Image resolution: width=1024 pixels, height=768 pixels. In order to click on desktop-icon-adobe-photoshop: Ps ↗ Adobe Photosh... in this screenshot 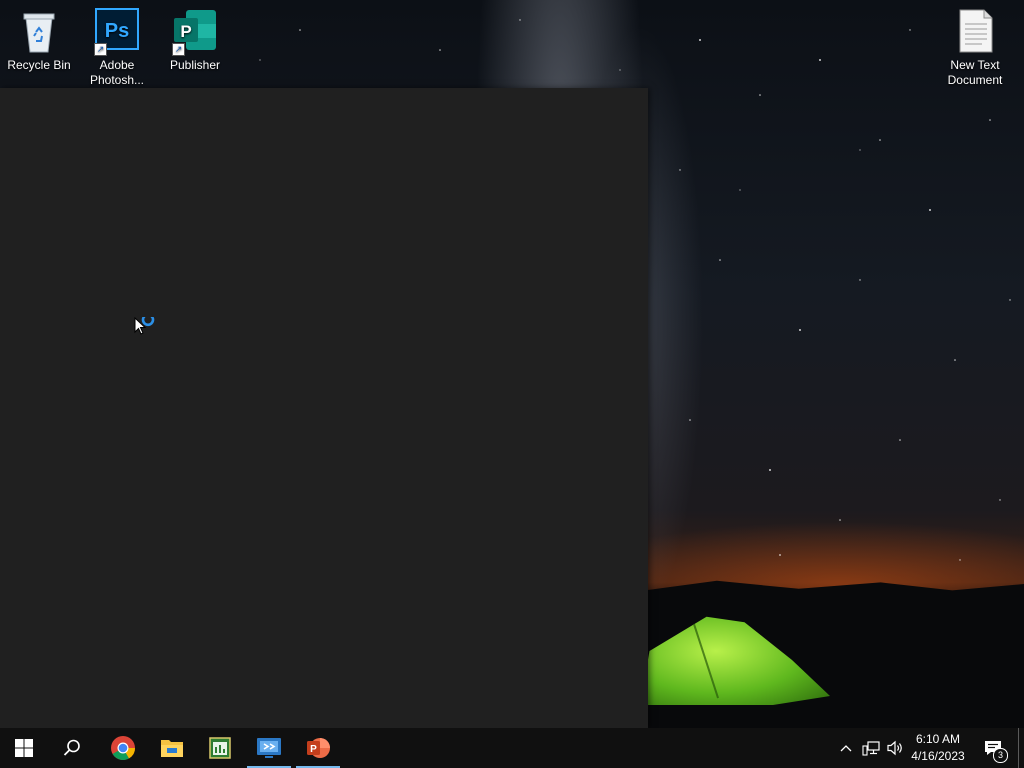, I will do `click(117, 44)`.